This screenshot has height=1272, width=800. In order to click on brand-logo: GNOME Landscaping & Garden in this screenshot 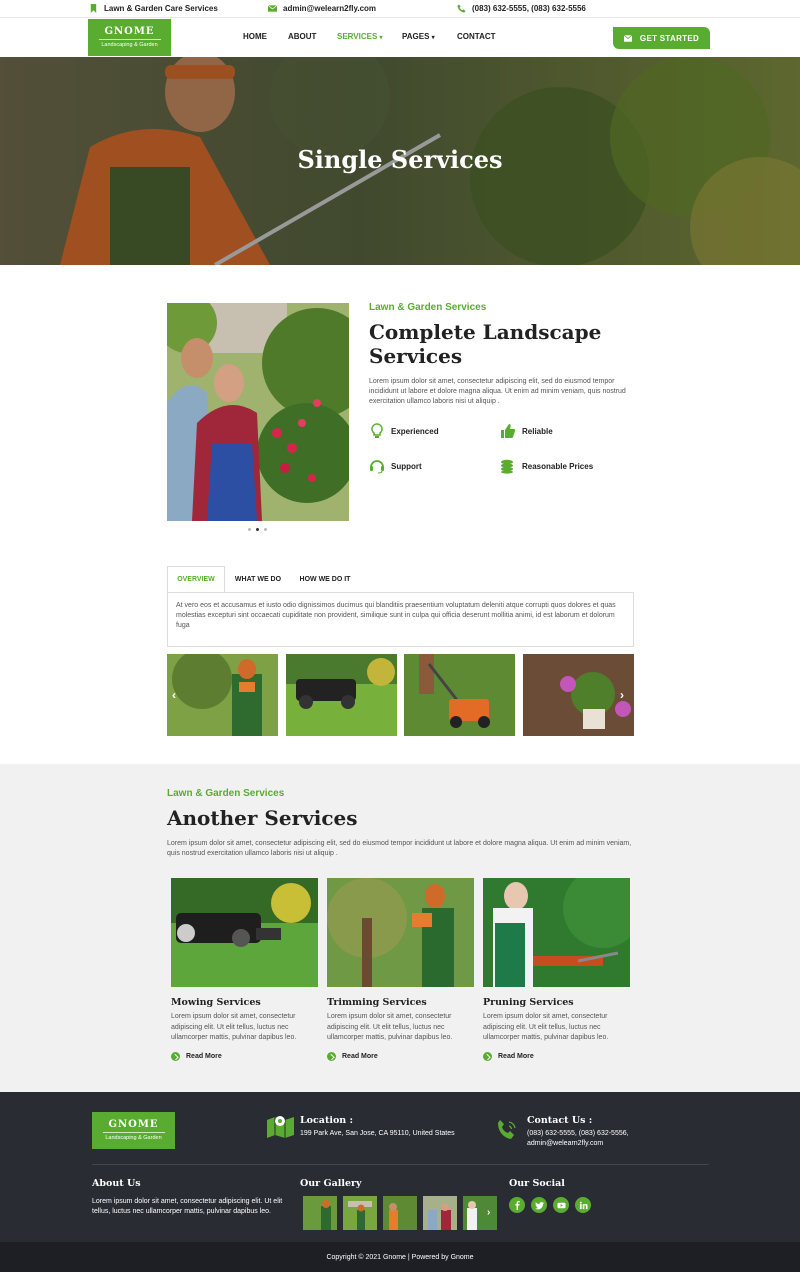, I will do `click(129, 37)`.